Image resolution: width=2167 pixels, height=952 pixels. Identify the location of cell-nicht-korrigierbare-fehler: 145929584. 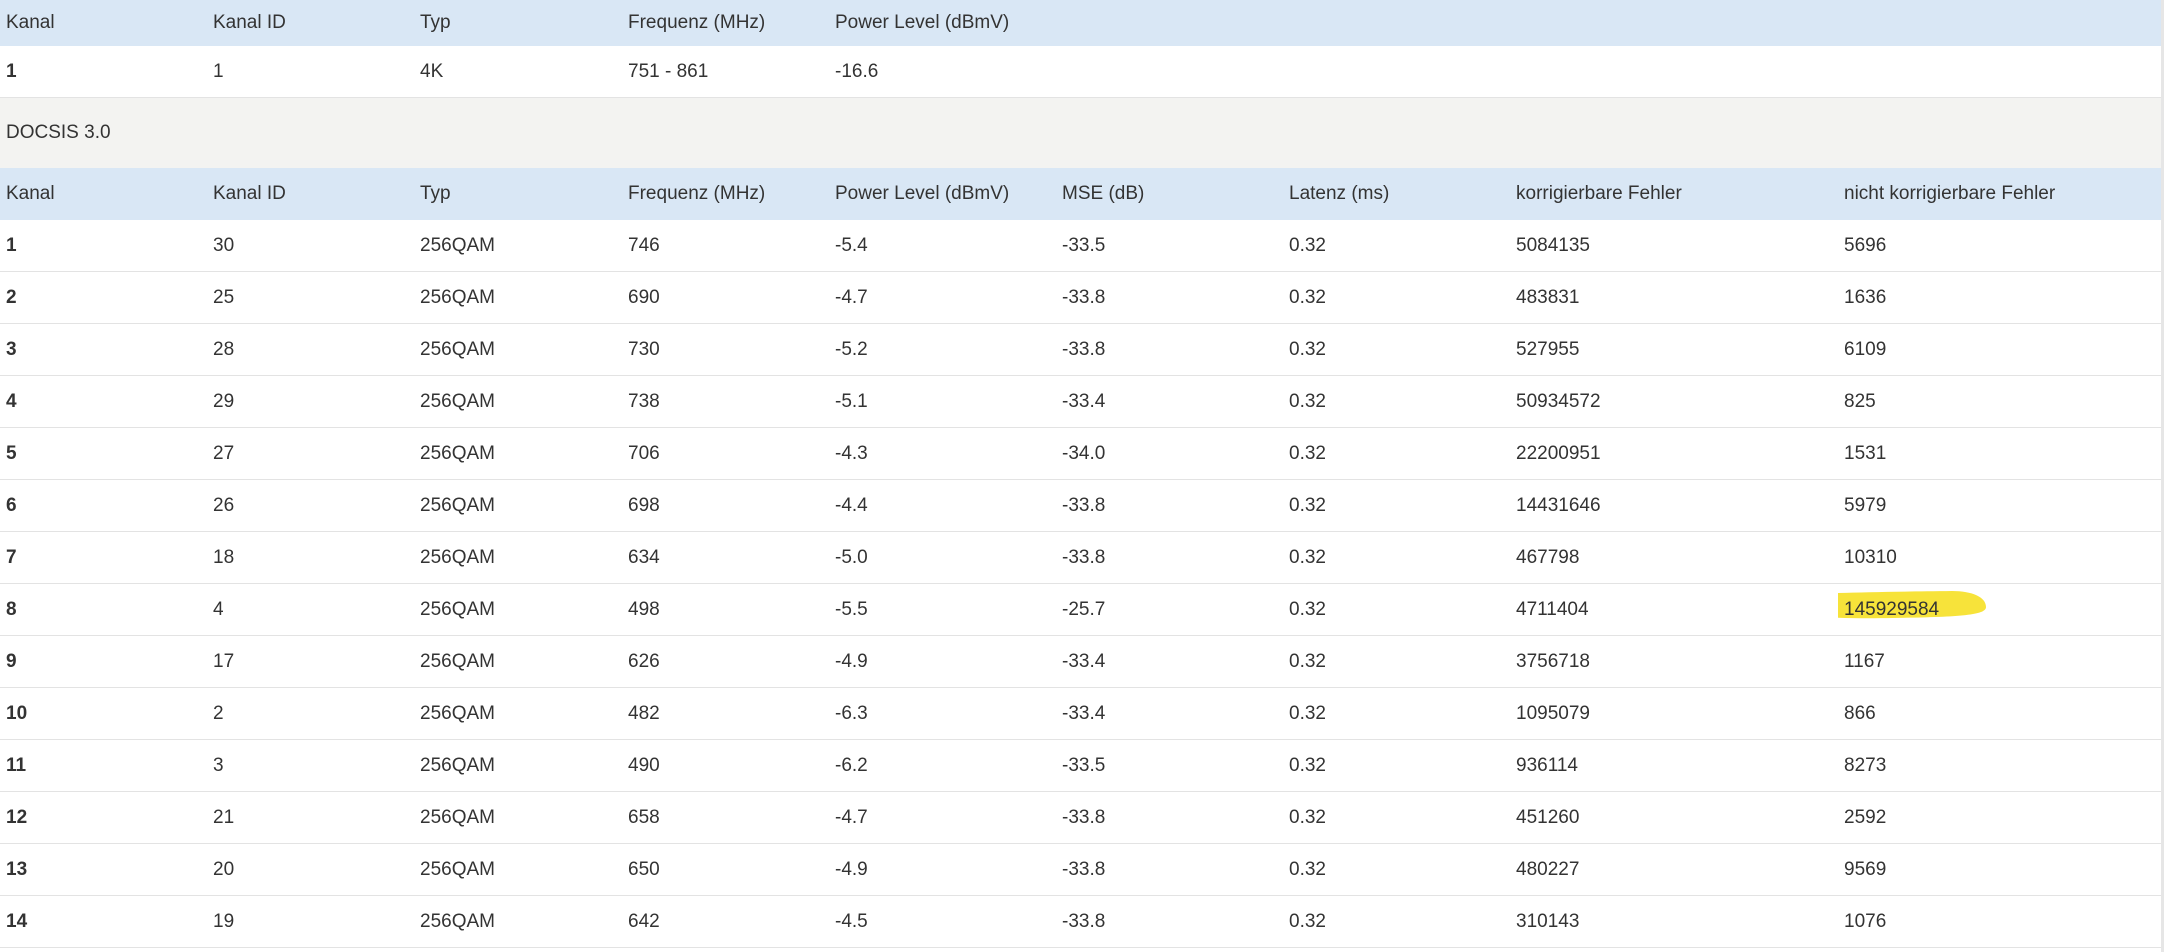
(2001, 609).